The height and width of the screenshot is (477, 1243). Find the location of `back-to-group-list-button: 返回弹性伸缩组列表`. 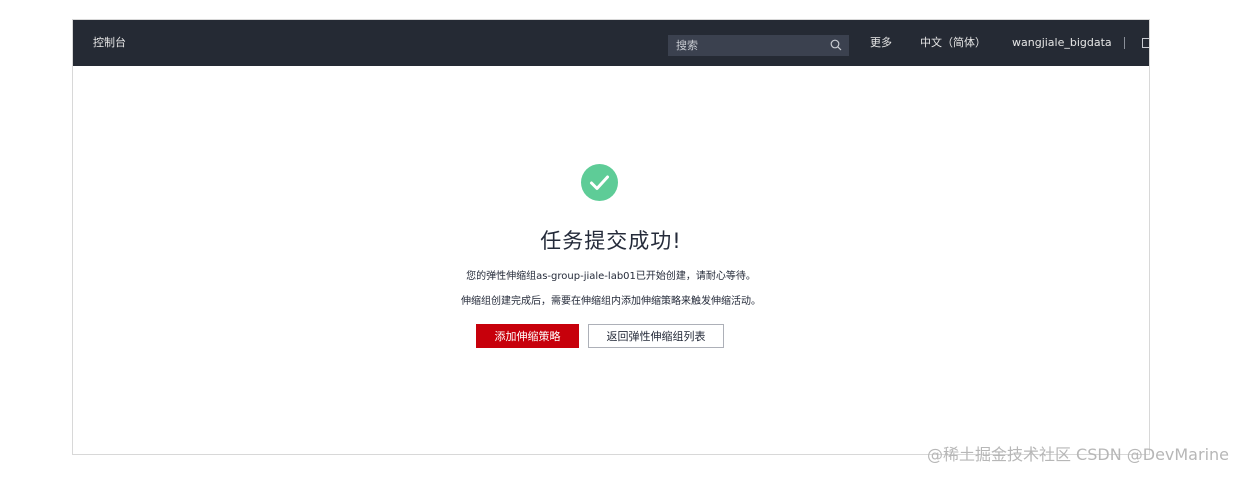

back-to-group-list-button: 返回弹性伸缩组列表 is located at coordinates (656, 336).